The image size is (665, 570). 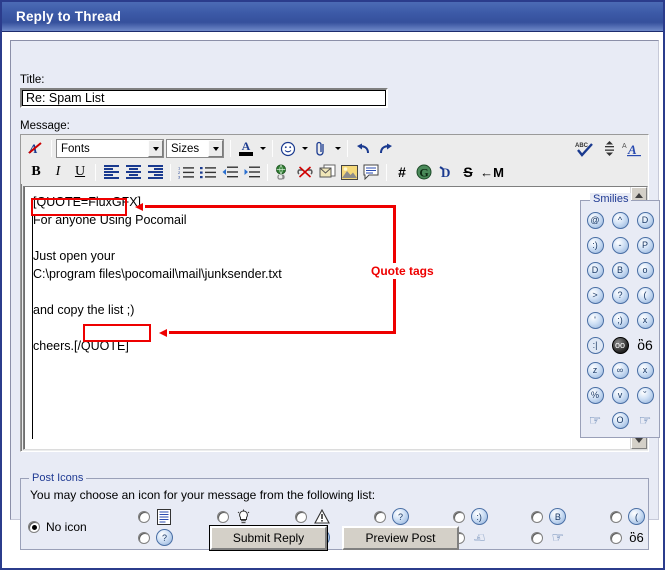 What do you see at coordinates (304, 149) in the screenshot?
I see `smiley-chevron-down-icon` at bounding box center [304, 149].